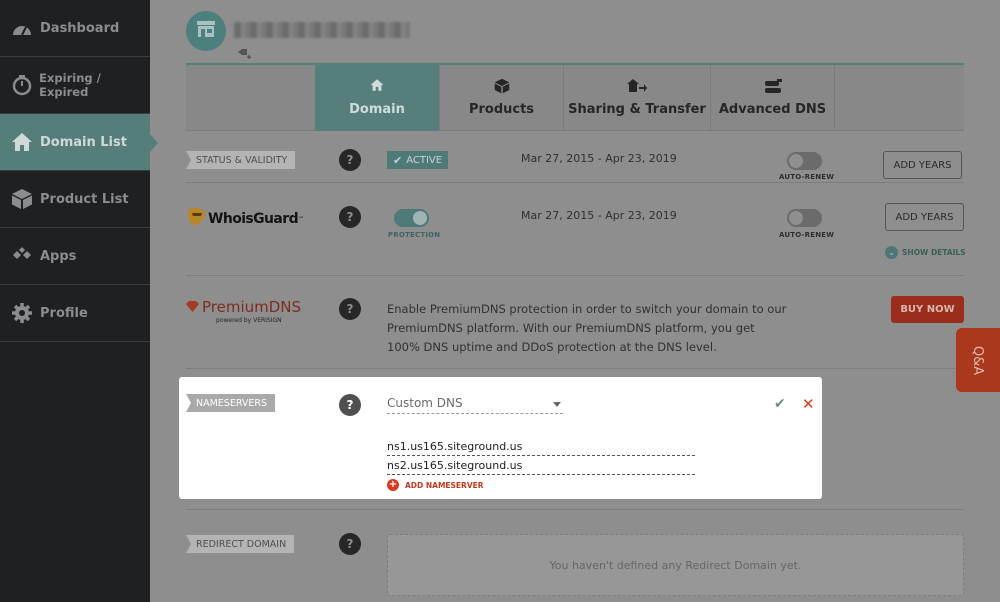 Image resolution: width=1000 pixels, height=602 pixels. Describe the element at coordinates (197, 219) in the screenshot. I see `knight-helmet-icon` at that location.